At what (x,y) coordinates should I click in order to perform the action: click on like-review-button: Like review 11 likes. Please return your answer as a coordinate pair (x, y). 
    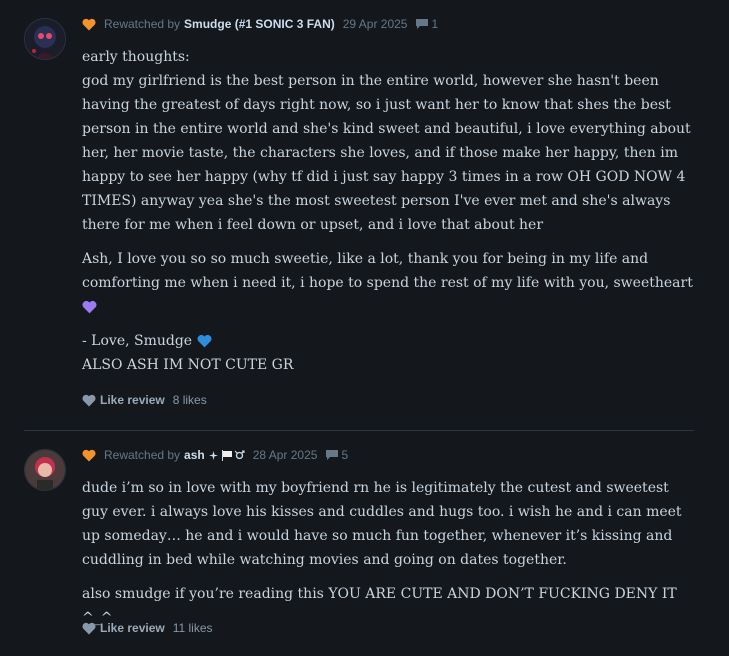
    Looking at the image, I should click on (147, 628).